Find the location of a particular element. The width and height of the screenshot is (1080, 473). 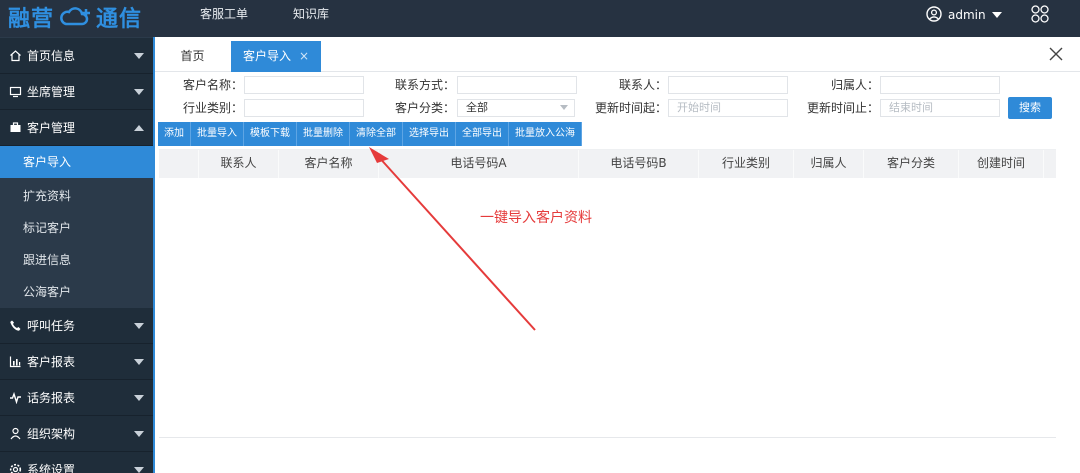

tab-customer-import: 客户导入 × is located at coordinates (276, 56).